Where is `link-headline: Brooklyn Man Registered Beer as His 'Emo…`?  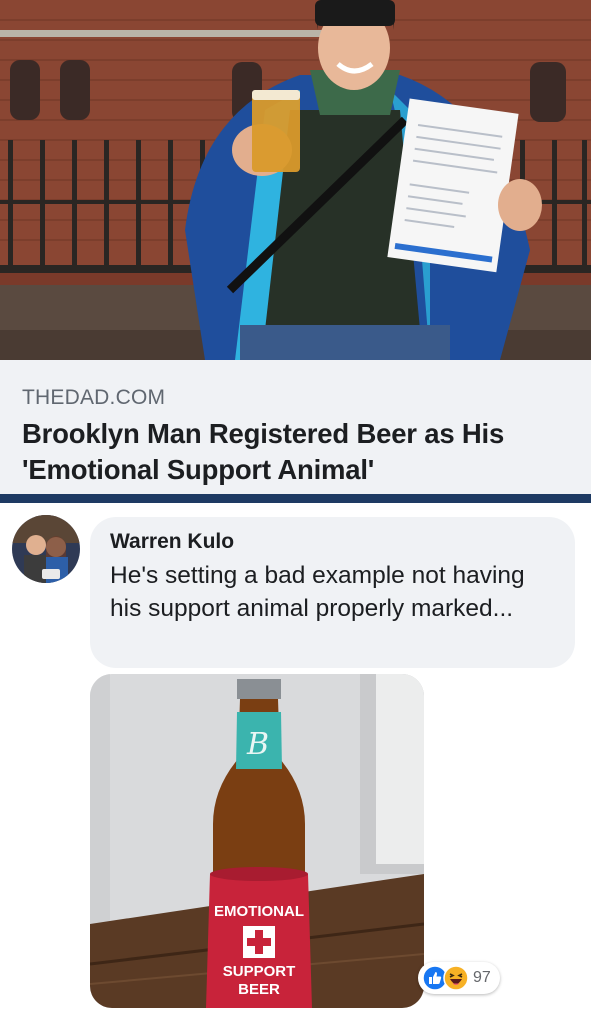 link-headline: Brooklyn Man Registered Beer as His 'Emo… is located at coordinates (302, 452).